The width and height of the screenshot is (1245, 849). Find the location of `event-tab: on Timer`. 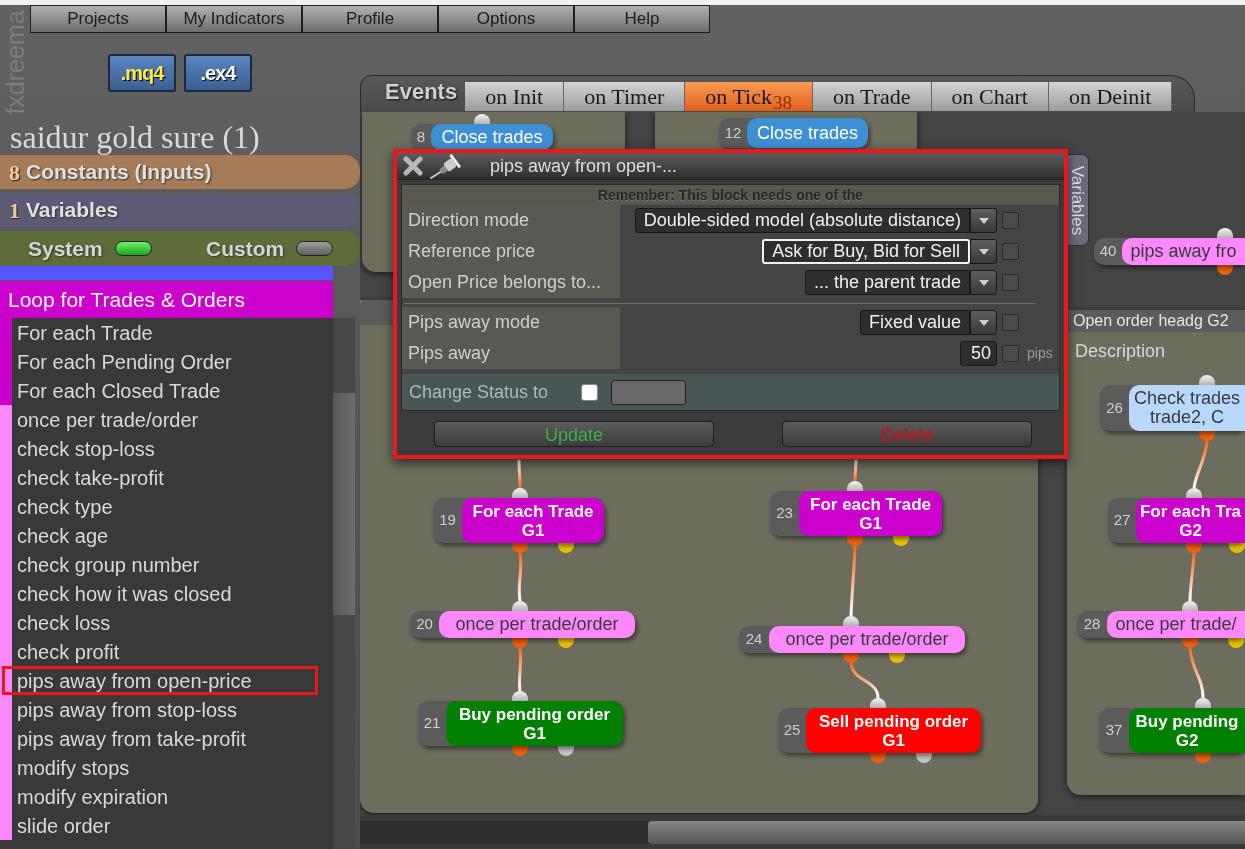

event-tab: on Timer is located at coordinates (625, 96).